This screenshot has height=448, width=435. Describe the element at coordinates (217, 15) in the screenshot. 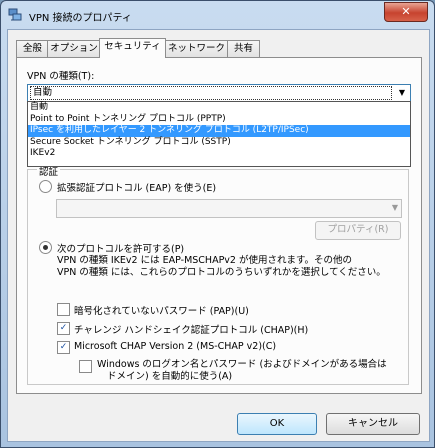

I see `title-bar: VPN 接続のプロパティ ✕` at that location.